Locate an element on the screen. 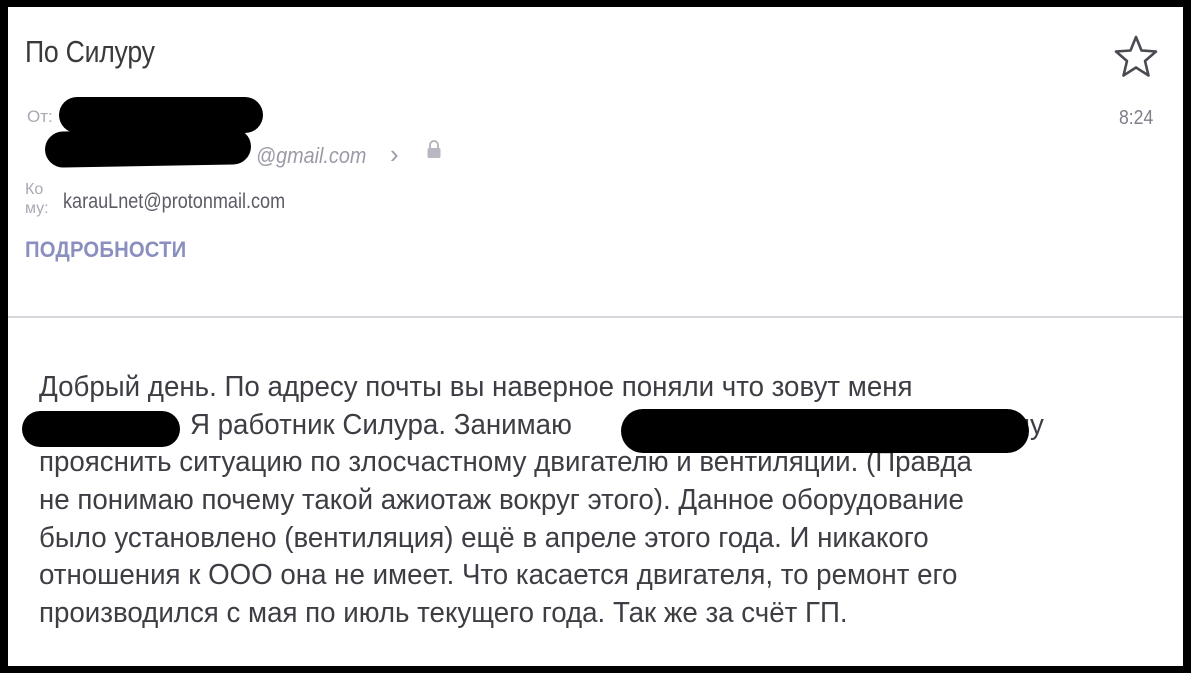  to-label: Ко му: is located at coordinates (37, 199).